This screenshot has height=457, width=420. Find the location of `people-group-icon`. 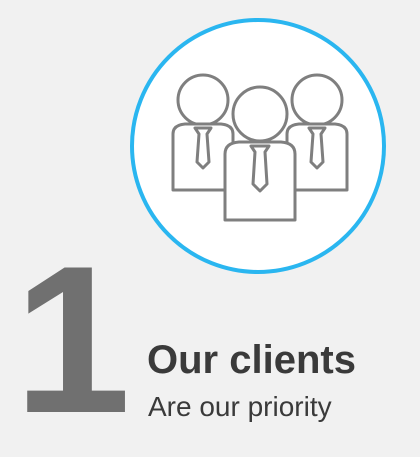

people-group-icon is located at coordinates (260, 147).